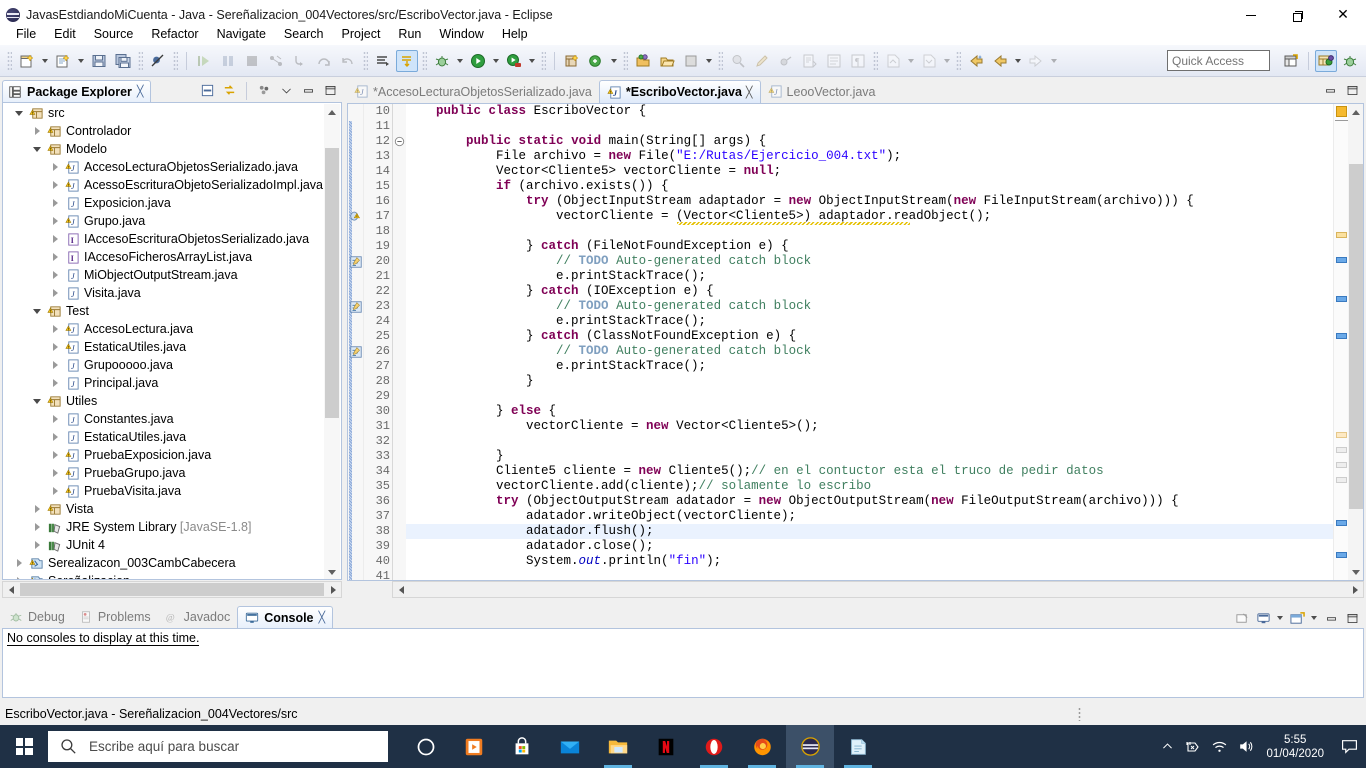 Image resolution: width=1366 pixels, height=768 pixels. What do you see at coordinates (869, 336) in the screenshot?
I see `code-line: } catch (ClassNotFoundException e) {` at bounding box center [869, 336].